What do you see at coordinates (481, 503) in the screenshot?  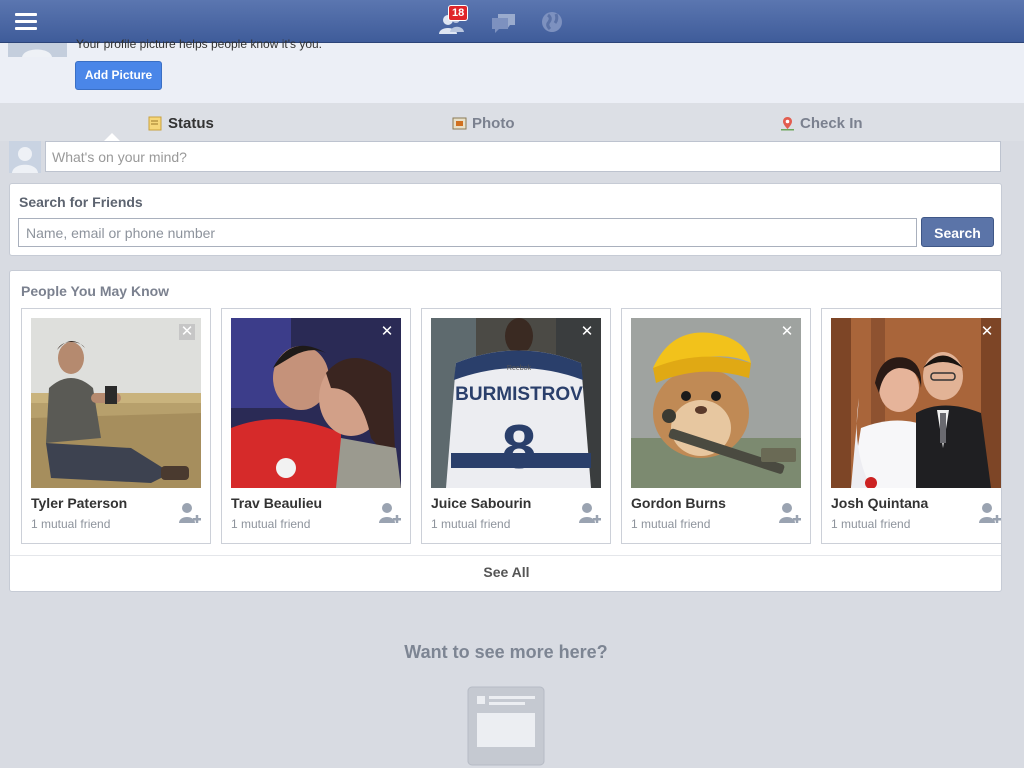 I see `person-name: Juice Sabourin` at bounding box center [481, 503].